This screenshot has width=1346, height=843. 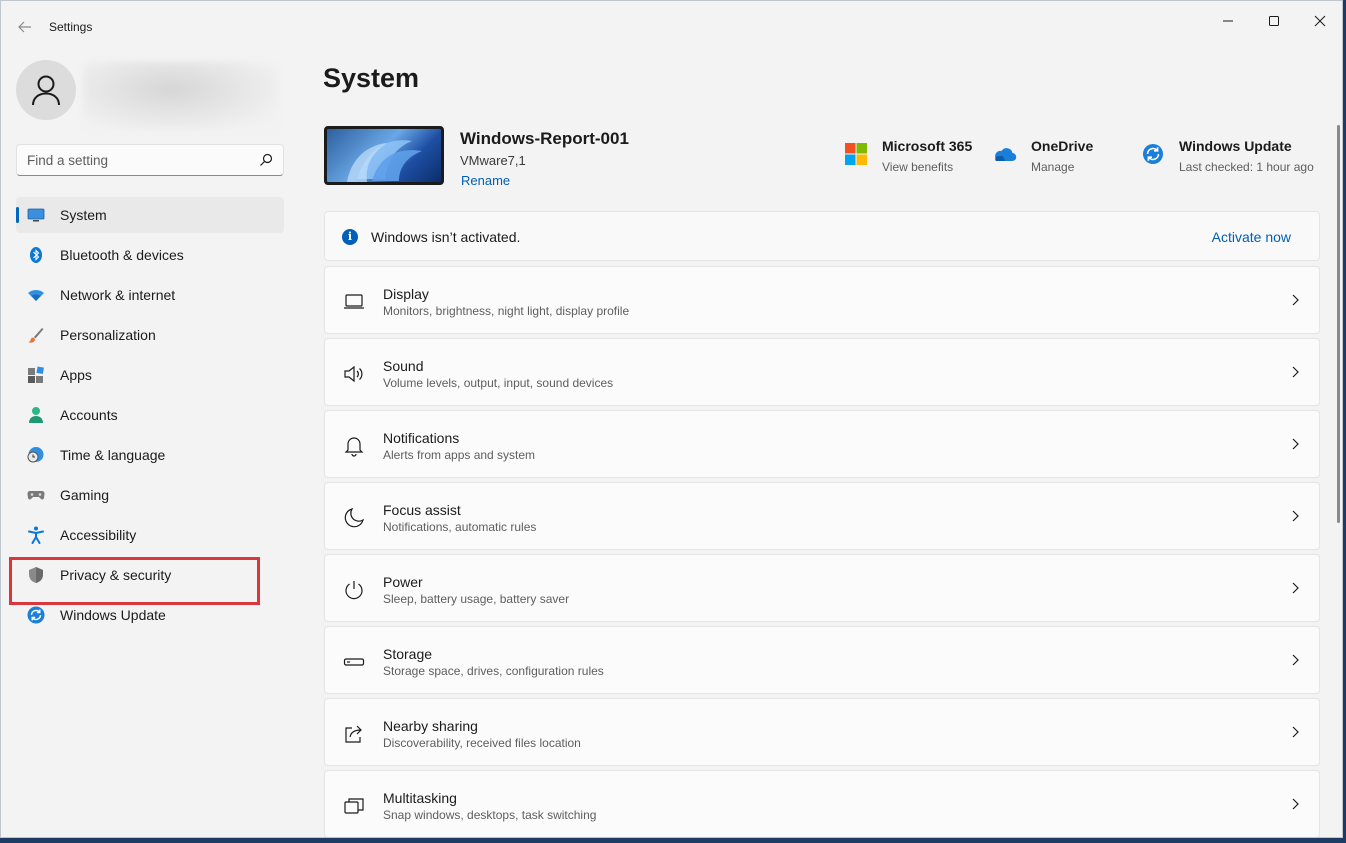 I want to click on sidebar-item-time-language: Time & language, so click(x=150, y=455).